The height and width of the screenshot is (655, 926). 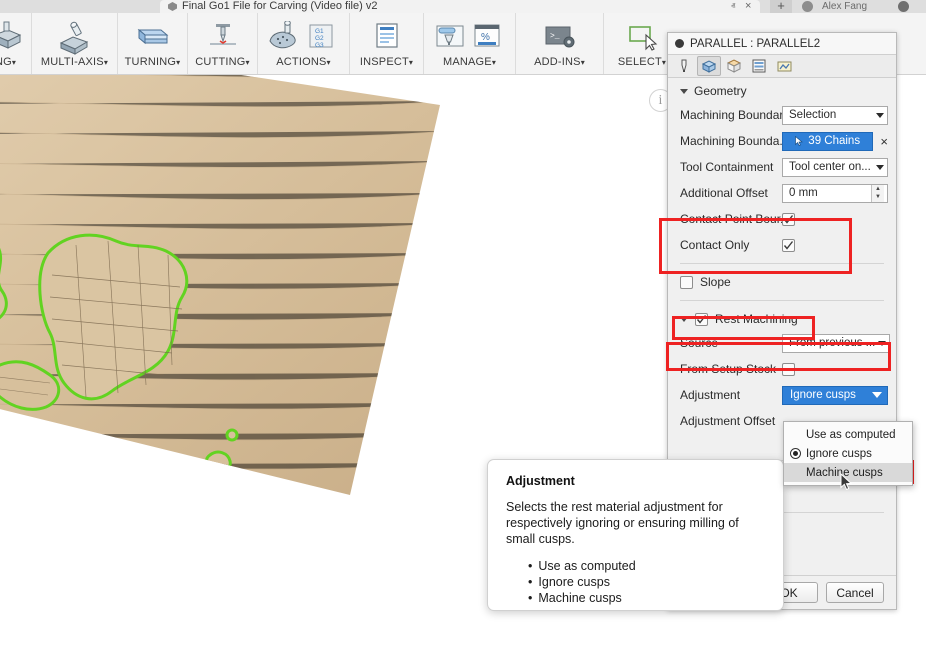 What do you see at coordinates (782, 300) in the screenshot?
I see `divider` at bounding box center [782, 300].